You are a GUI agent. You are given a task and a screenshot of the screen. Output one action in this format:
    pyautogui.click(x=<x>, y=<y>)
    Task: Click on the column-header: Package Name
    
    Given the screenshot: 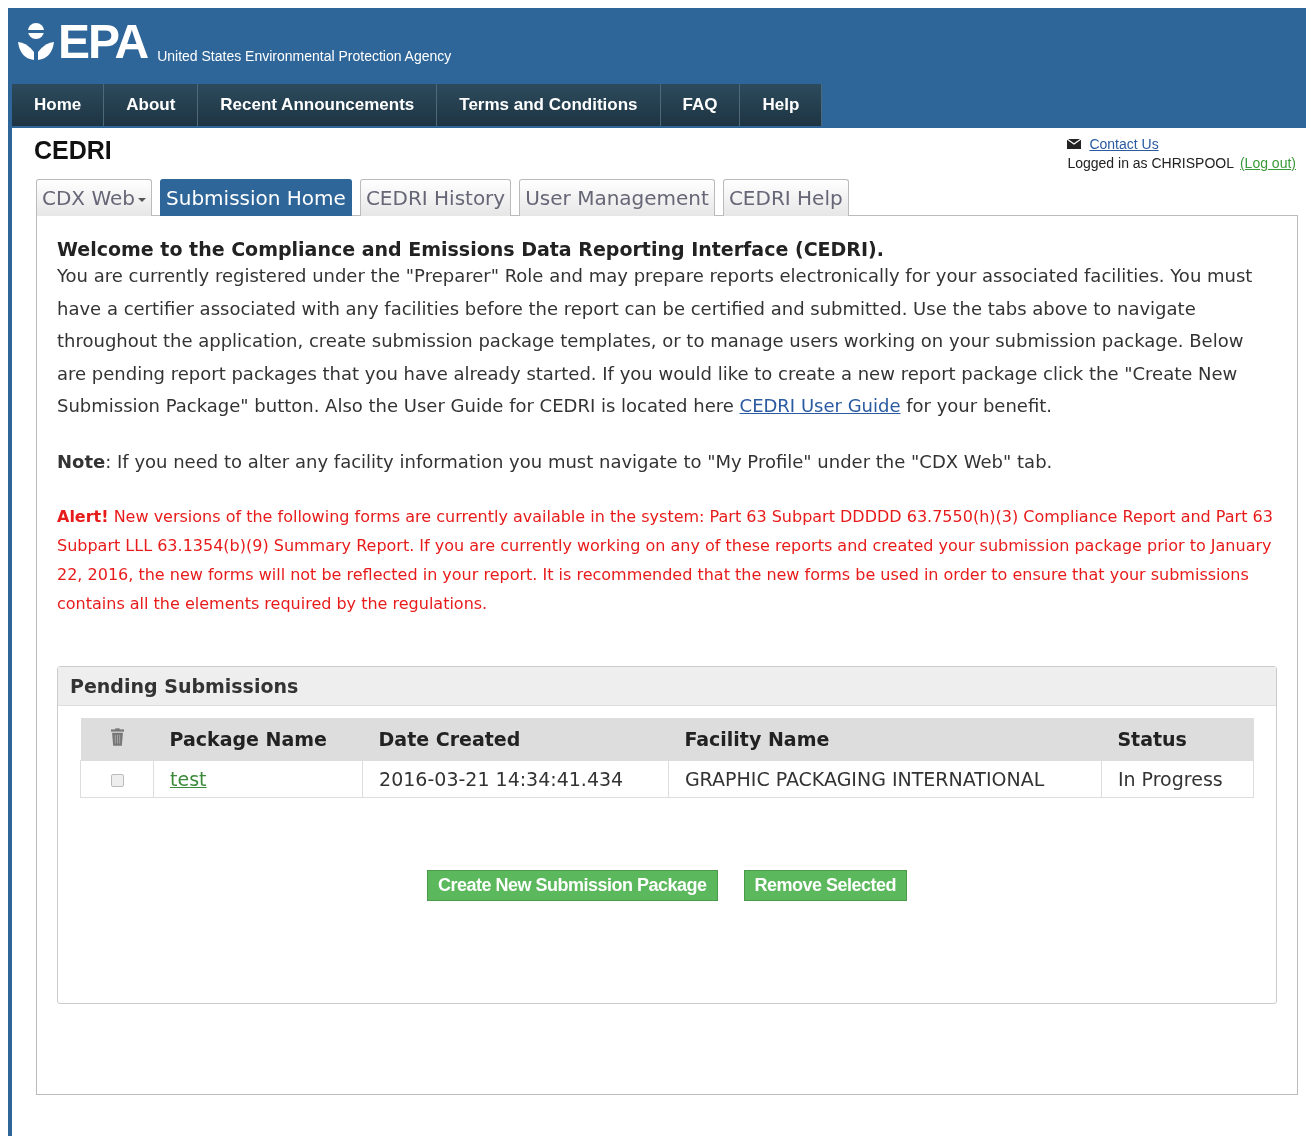 What is the action you would take?
    pyautogui.click(x=258, y=738)
    